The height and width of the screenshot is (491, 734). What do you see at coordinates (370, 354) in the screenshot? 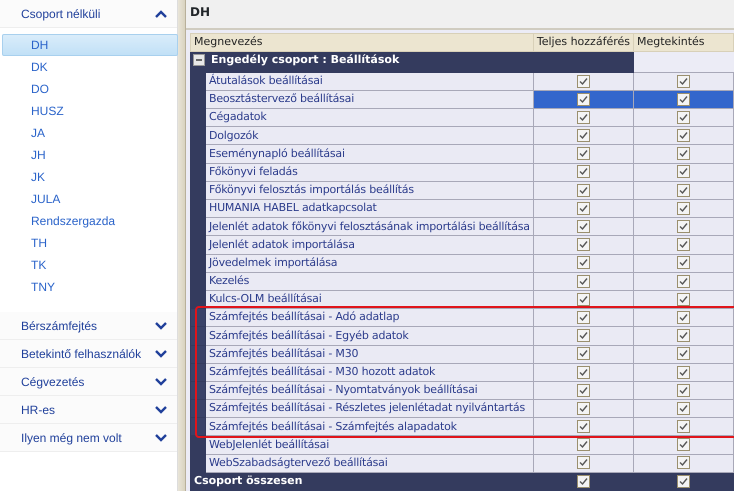
I see `table-cell: Számfejtés beállításai - M30` at bounding box center [370, 354].